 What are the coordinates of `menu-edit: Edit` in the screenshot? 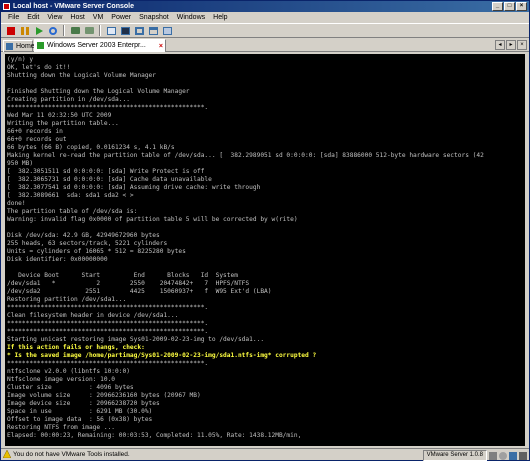 It's located at (33, 17).